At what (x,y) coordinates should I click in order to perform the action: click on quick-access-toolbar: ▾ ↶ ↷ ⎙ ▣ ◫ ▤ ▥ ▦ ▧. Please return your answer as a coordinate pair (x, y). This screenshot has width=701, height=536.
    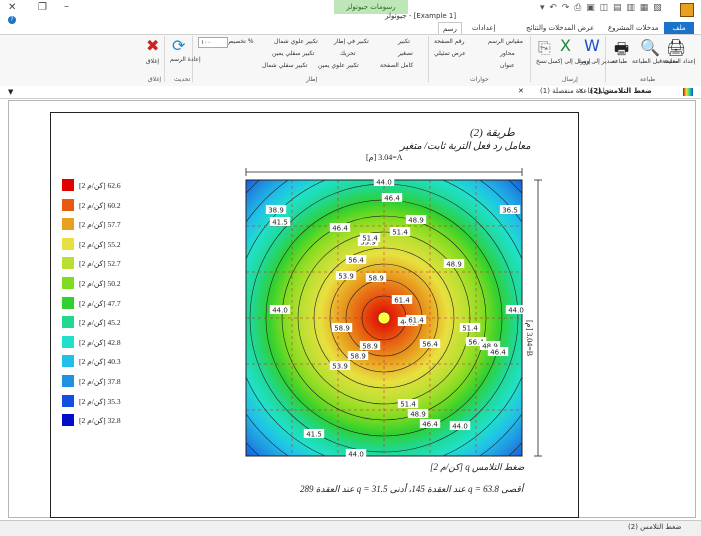
    Looking at the image, I should click on (601, 8).